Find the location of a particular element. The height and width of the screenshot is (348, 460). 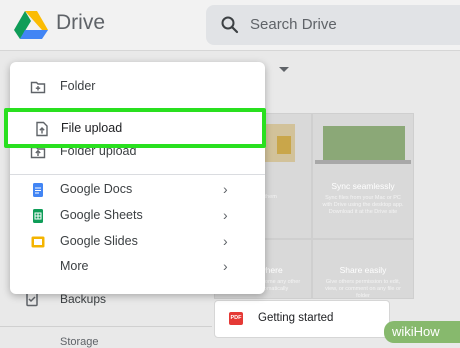

google-docs-icon is located at coordinates (38, 190).